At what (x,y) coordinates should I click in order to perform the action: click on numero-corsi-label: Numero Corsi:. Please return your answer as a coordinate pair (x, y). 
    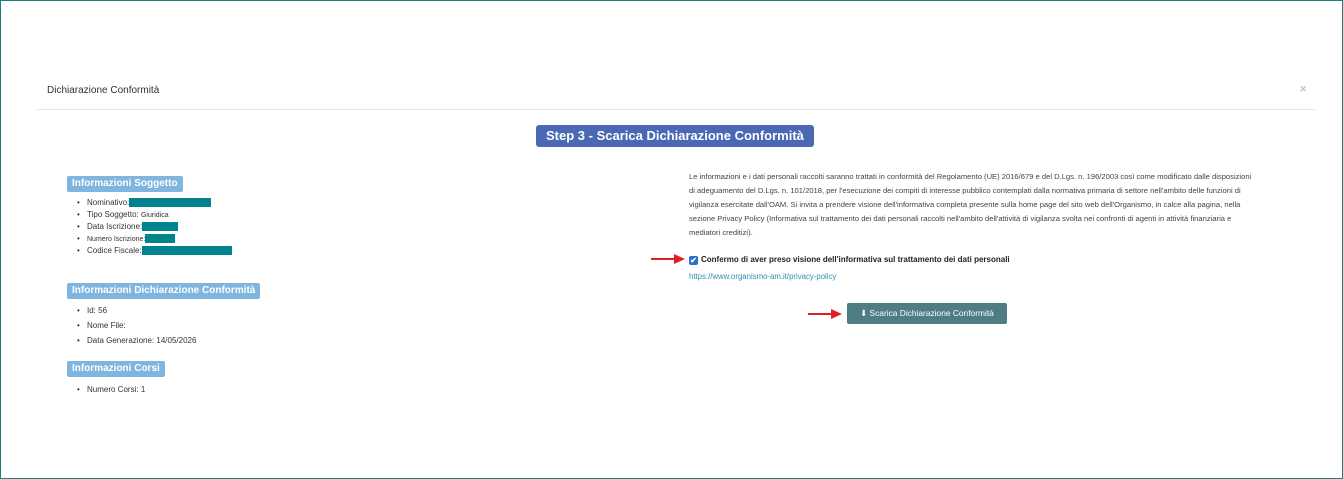
    Looking at the image, I should click on (113, 389).